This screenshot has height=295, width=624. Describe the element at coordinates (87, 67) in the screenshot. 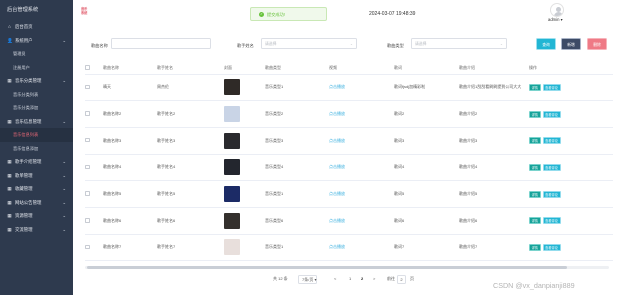

I see `select-all-checkbox` at that location.